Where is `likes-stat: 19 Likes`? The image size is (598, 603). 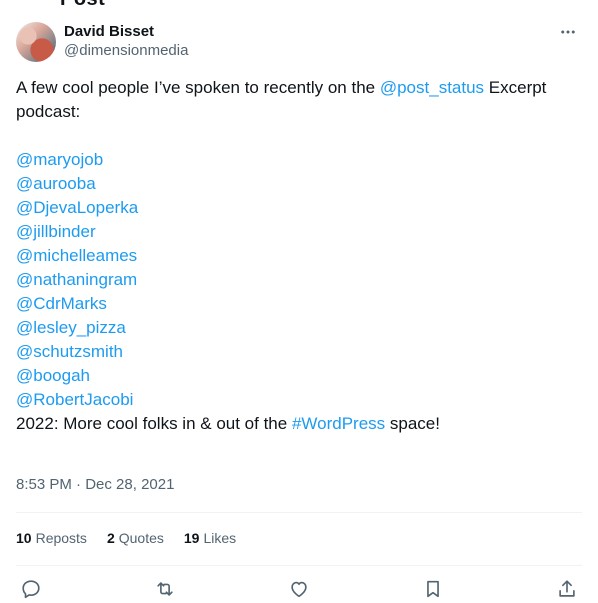
likes-stat: 19 Likes is located at coordinates (210, 538).